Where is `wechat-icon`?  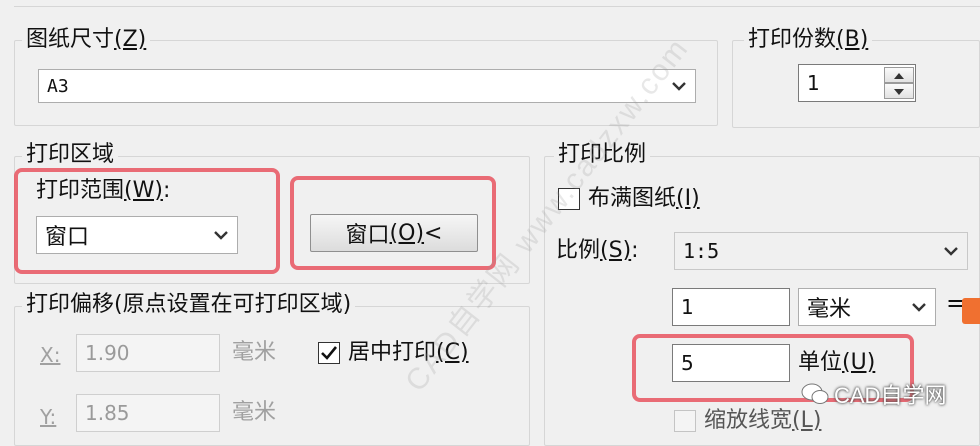
wechat-icon is located at coordinates (815, 393).